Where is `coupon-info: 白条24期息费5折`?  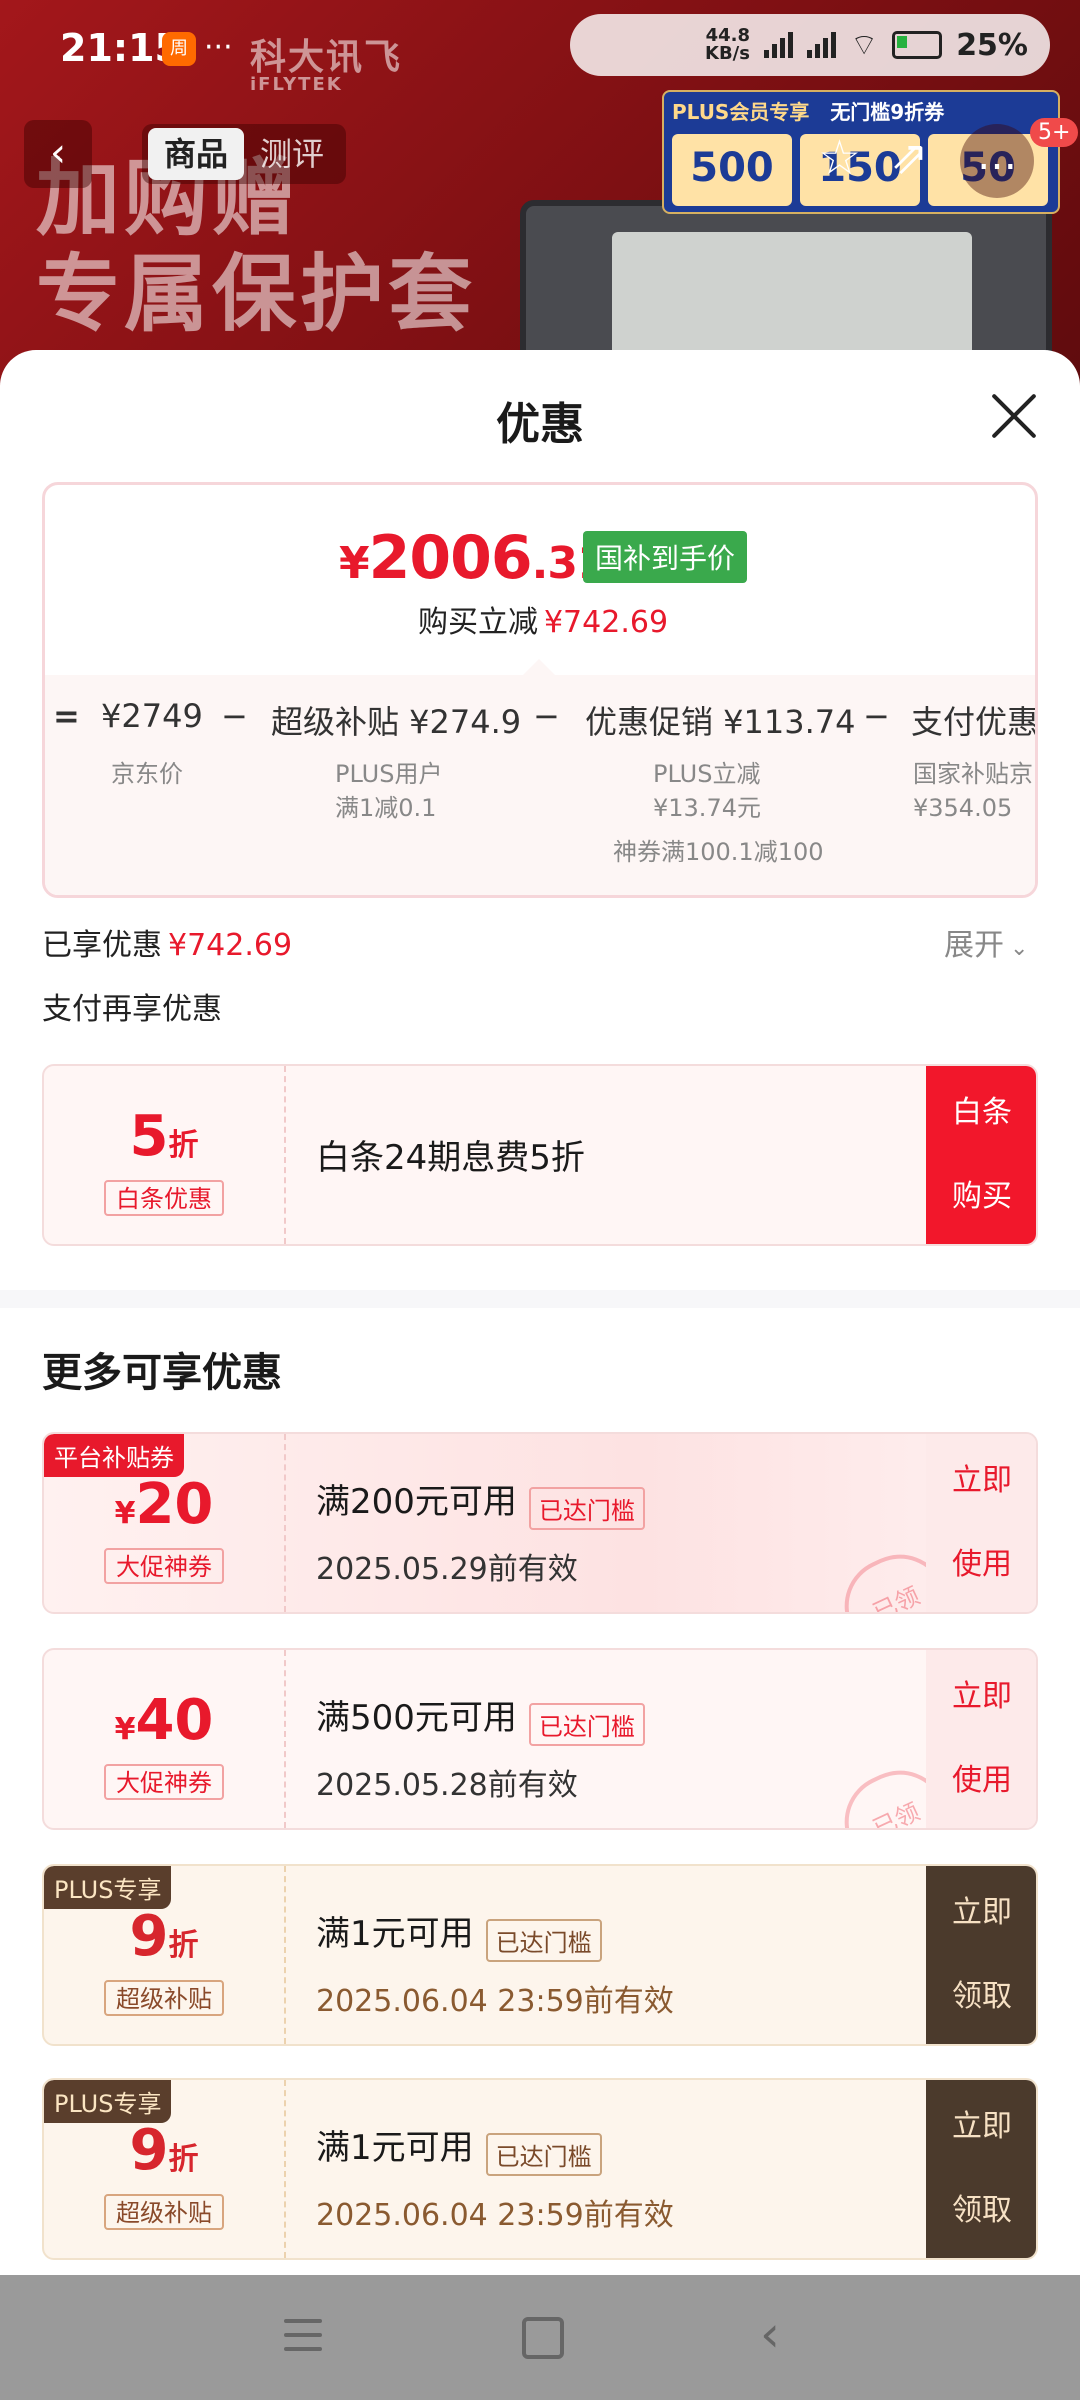 coupon-info: 白条24期息费5折 is located at coordinates (450, 1154).